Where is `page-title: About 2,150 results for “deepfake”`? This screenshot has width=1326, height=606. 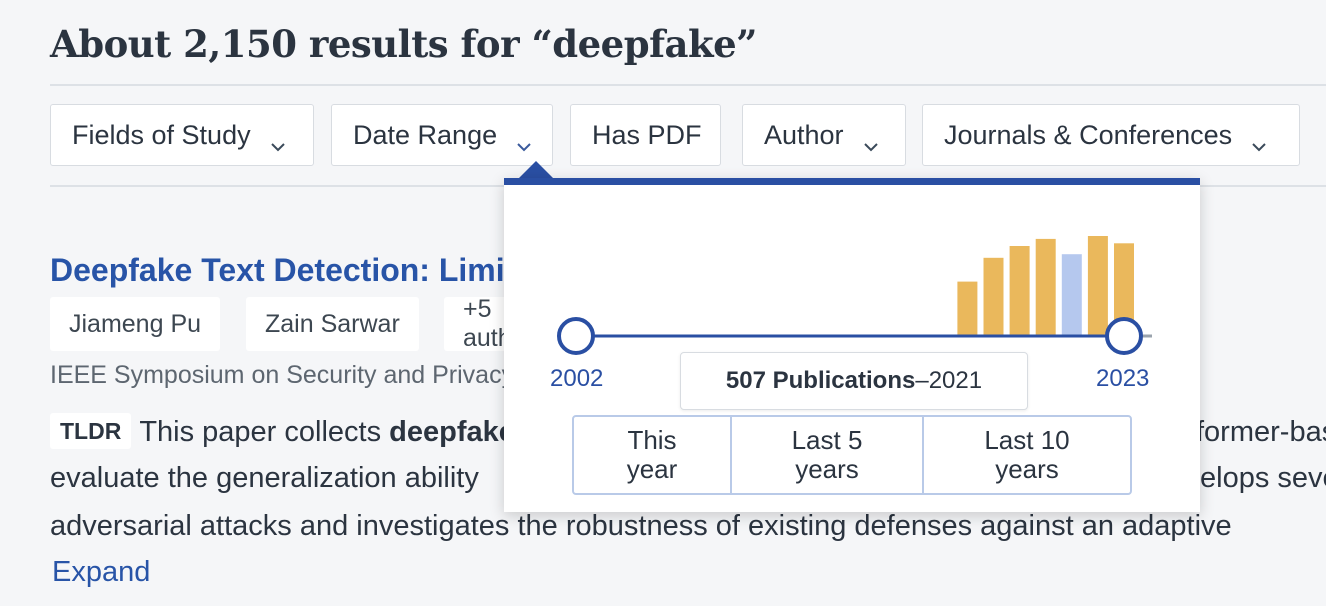 page-title: About 2,150 results for “deepfake” is located at coordinates (403, 44).